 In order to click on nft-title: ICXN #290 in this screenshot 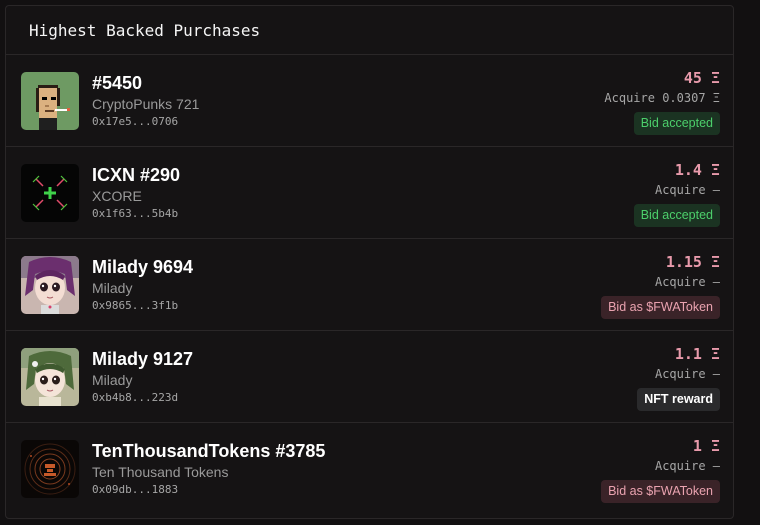, I will do `click(136, 175)`.